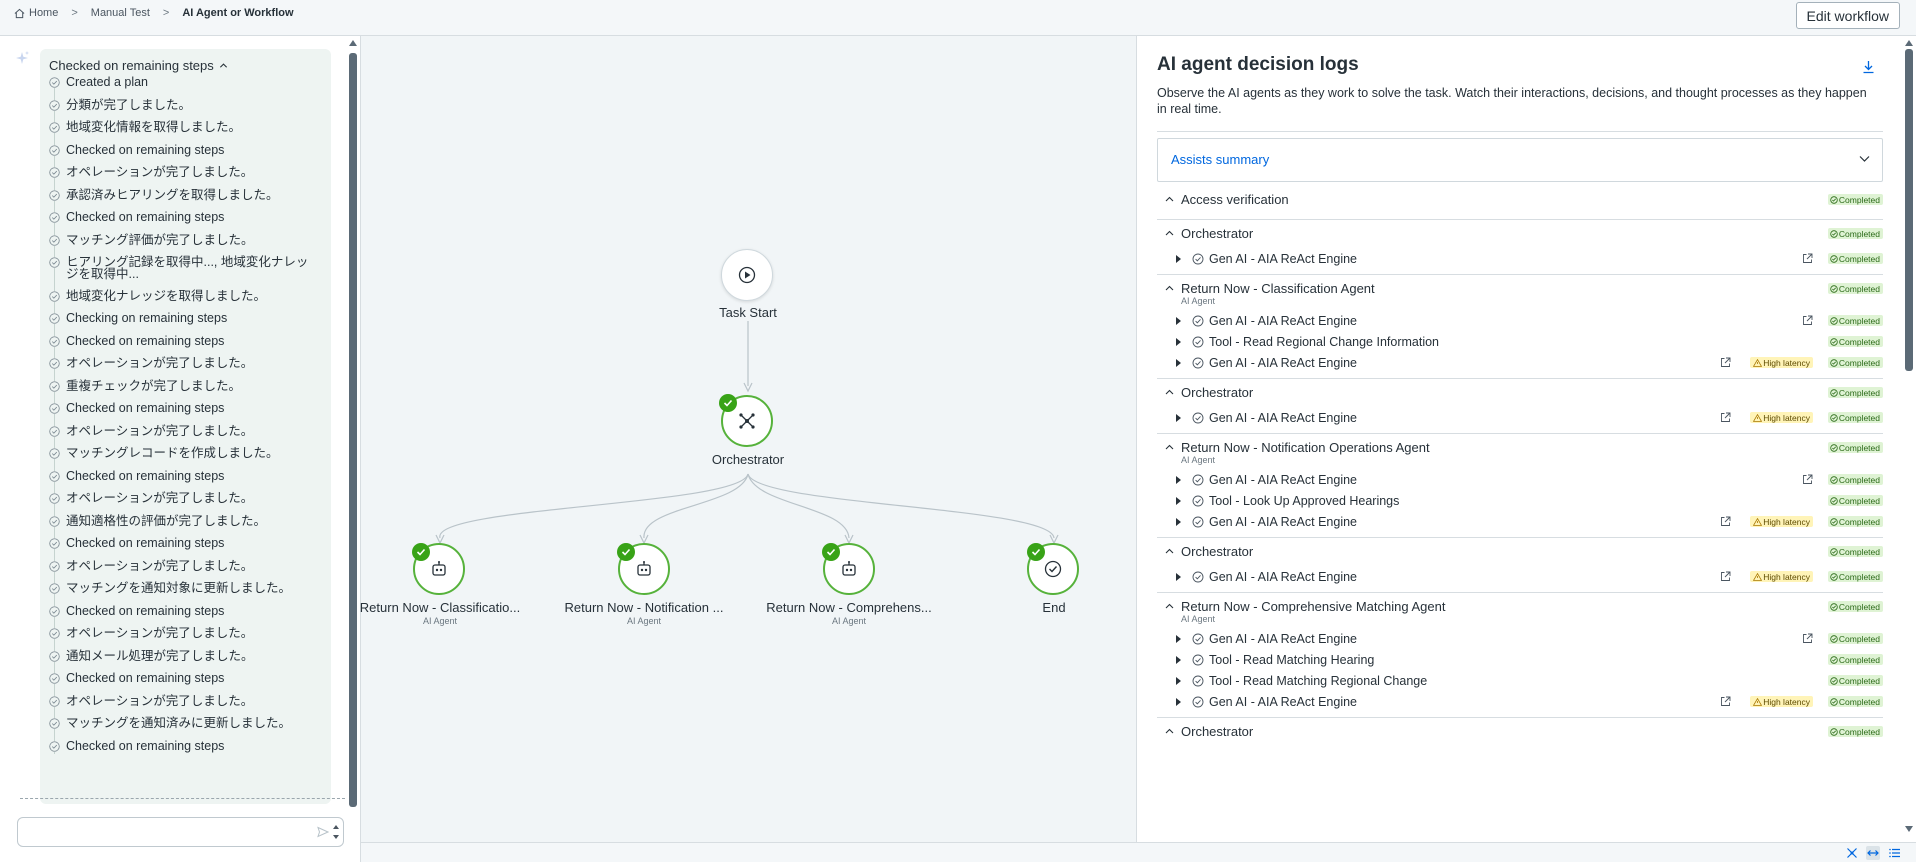  Describe the element at coordinates (1520, 659) in the screenshot. I see `log-entry: Tool - Read Matching Hearing Completed` at that location.